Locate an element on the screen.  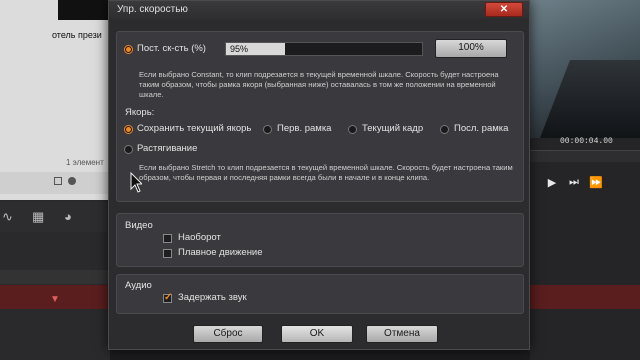
video-section: Видео Наоборот Плавное движение is located at coordinates (320, 240).